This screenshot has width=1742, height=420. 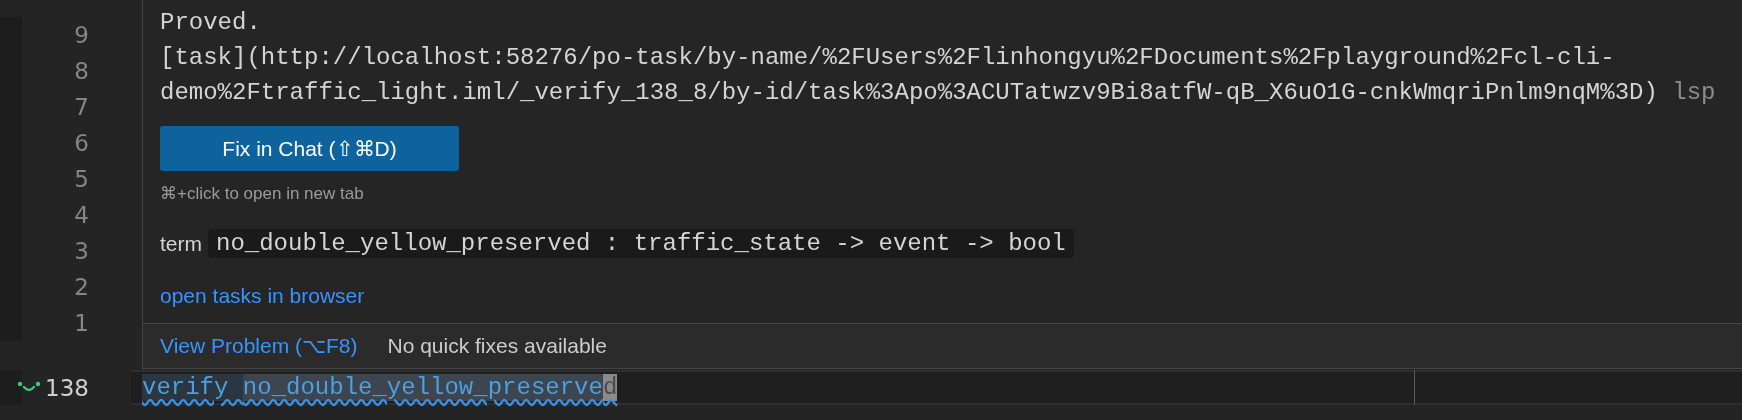 I want to click on line-number: 4, so click(x=81, y=215).